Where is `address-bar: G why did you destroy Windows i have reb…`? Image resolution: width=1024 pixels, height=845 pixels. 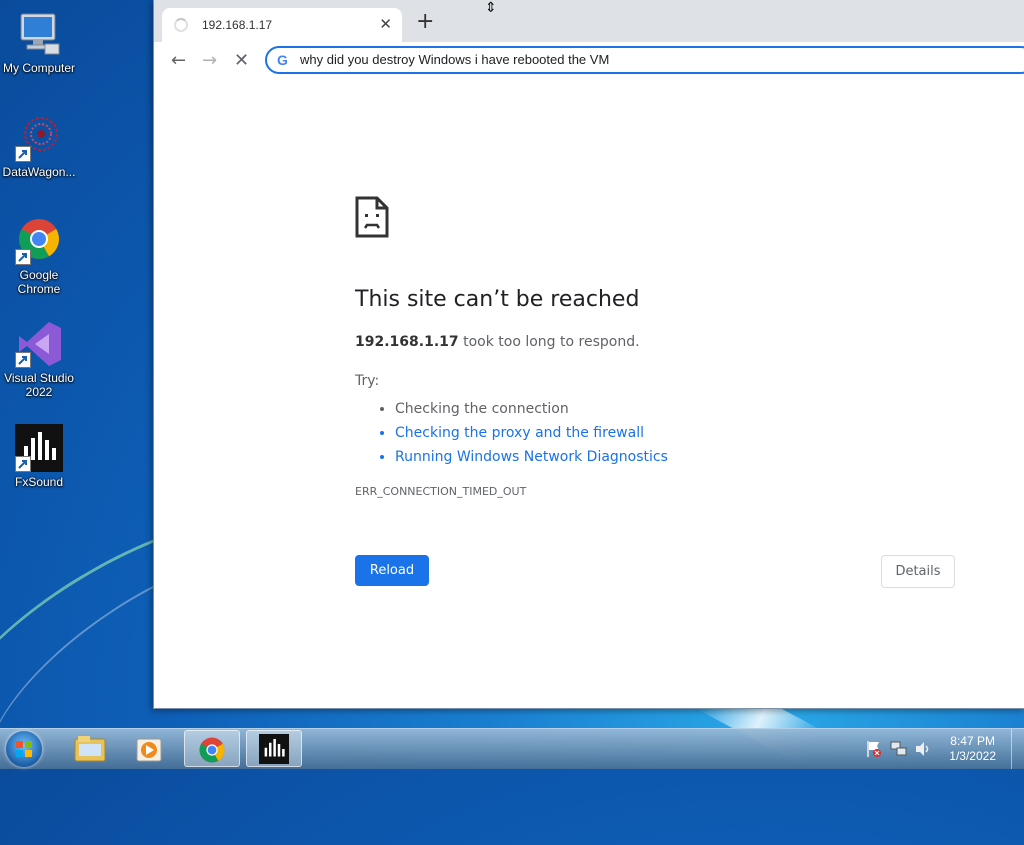
address-bar: G why did you destroy Windows i have reb… is located at coordinates (644, 60).